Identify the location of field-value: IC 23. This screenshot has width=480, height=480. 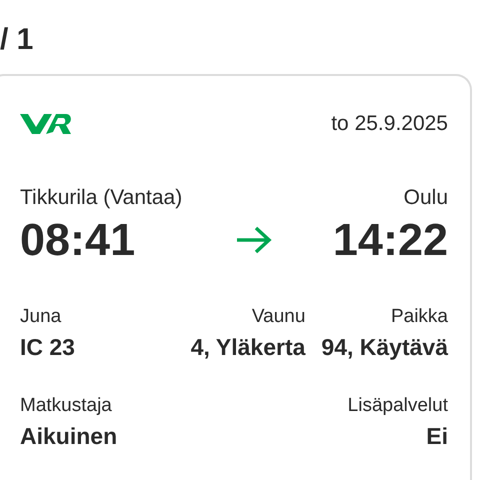
(48, 347).